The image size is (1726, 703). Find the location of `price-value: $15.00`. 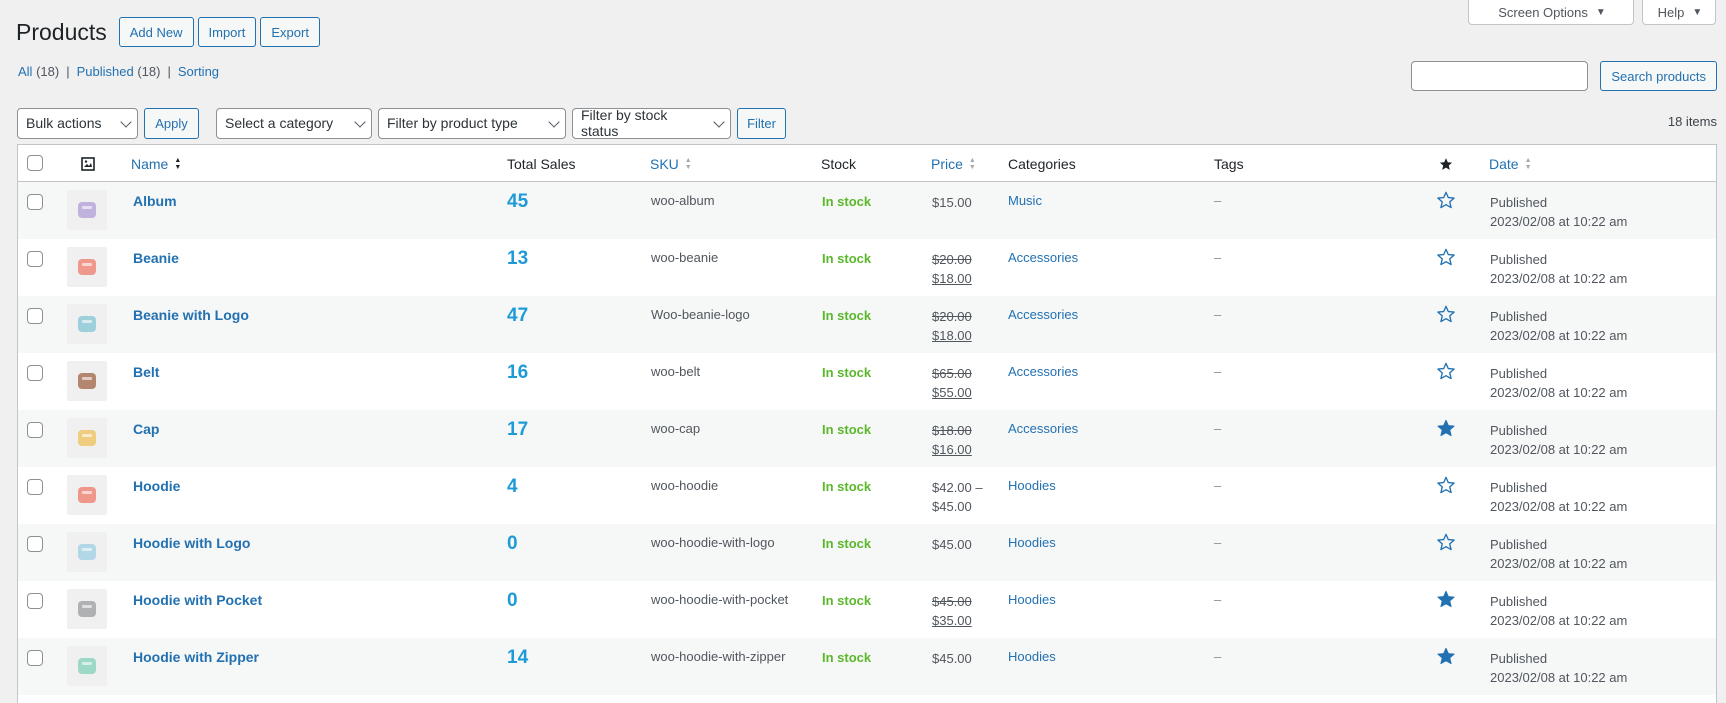

price-value: $15.00 is located at coordinates (952, 202).